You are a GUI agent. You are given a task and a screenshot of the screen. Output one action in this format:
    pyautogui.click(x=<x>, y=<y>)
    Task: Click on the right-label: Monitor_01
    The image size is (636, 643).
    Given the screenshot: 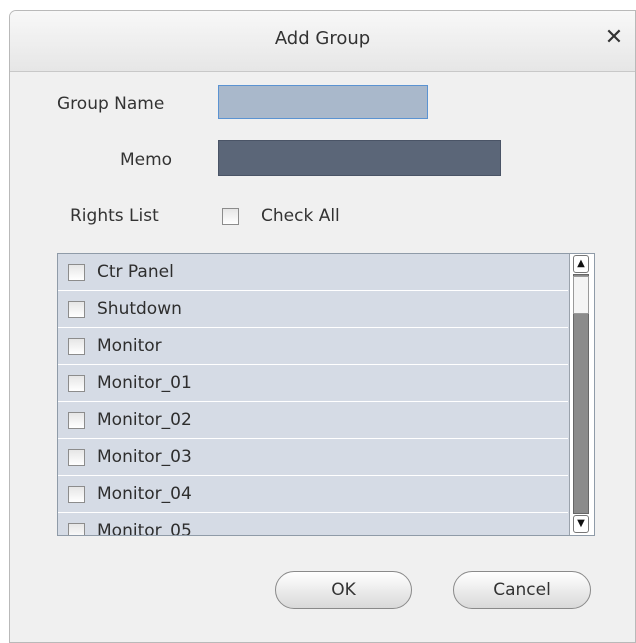 What is the action you would take?
    pyautogui.click(x=144, y=383)
    